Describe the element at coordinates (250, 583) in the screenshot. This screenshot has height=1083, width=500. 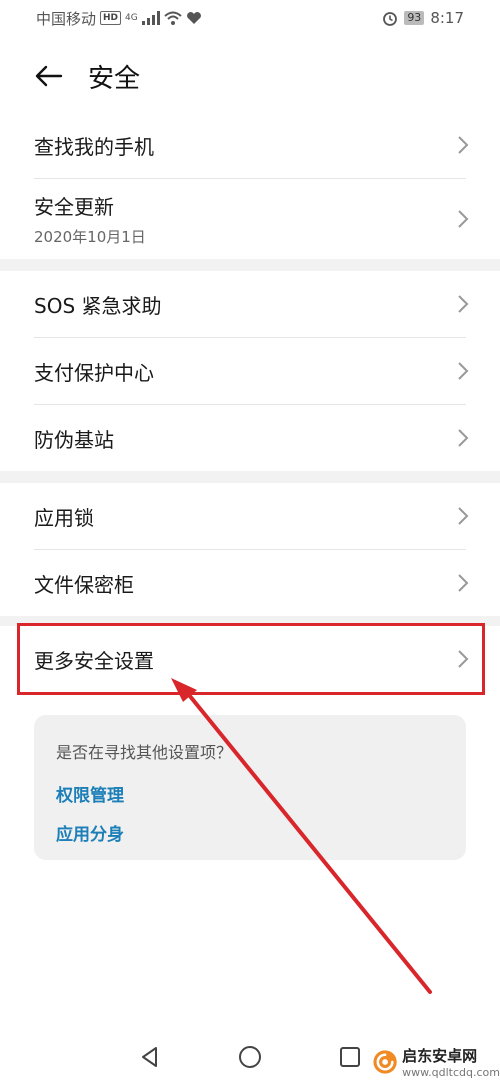
I see `settings-item-file-safe: 文件保密柜` at that location.